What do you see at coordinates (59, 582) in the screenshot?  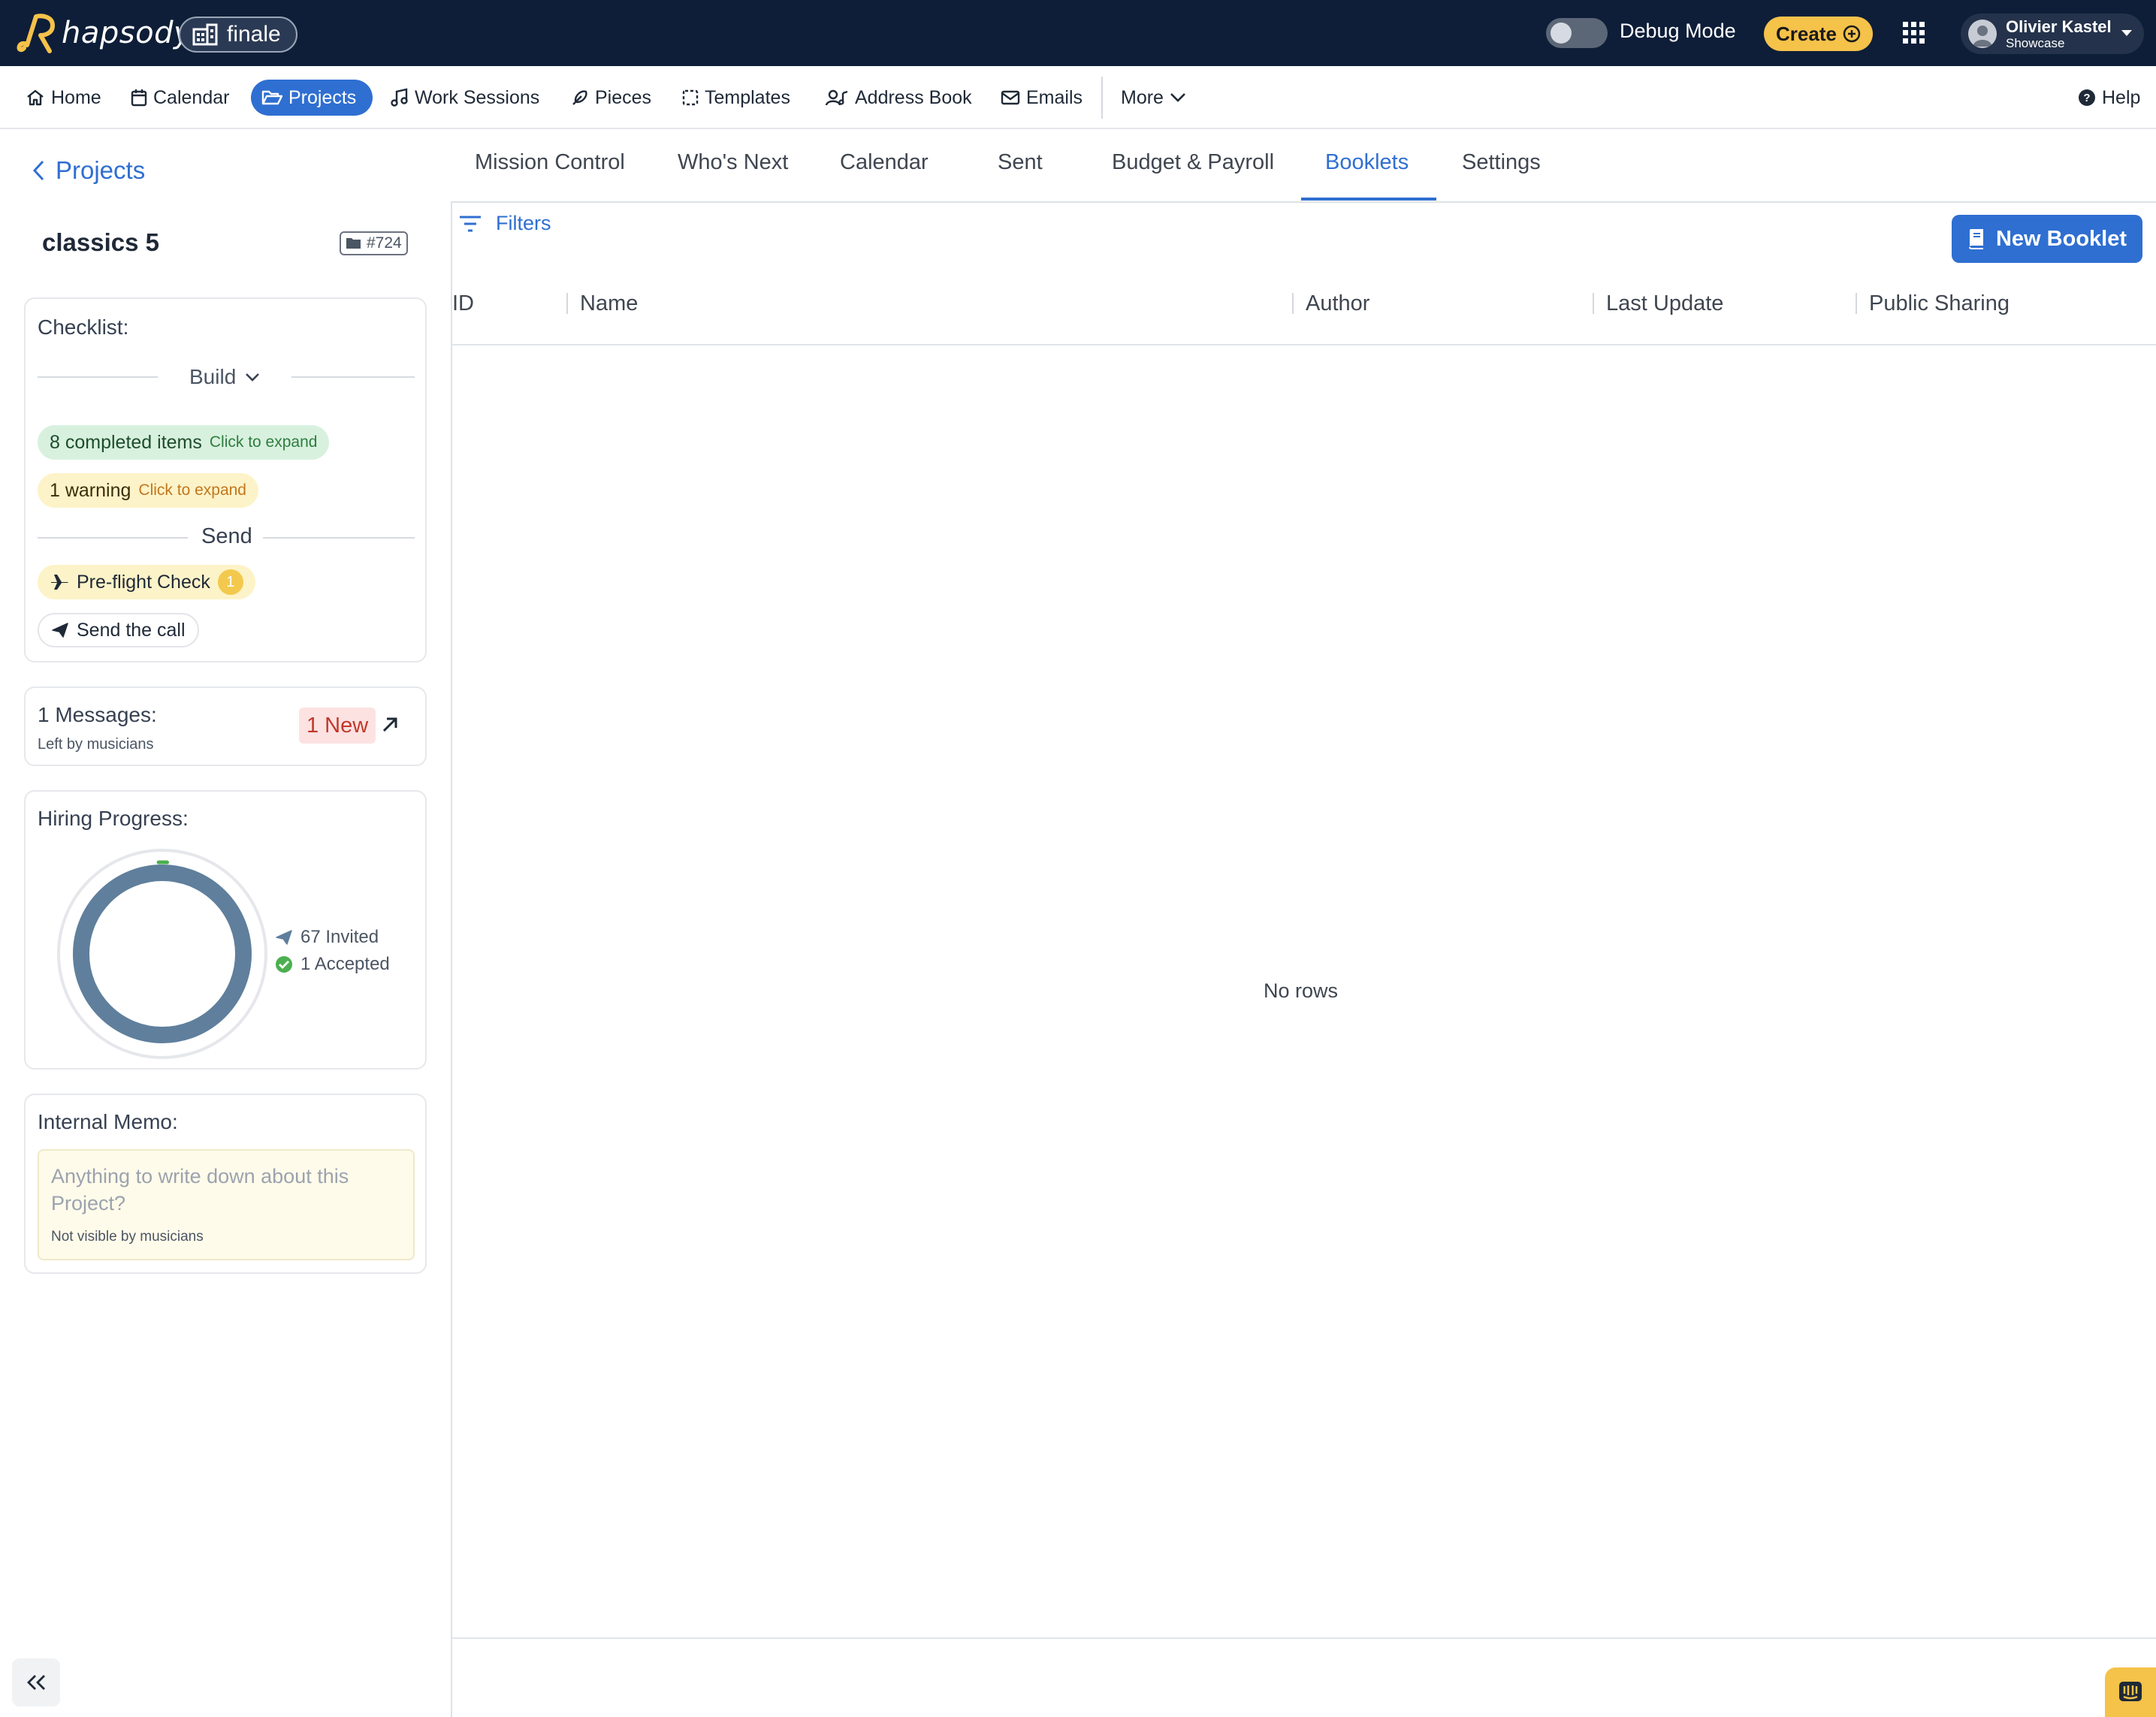 I see `airplane-icon` at bounding box center [59, 582].